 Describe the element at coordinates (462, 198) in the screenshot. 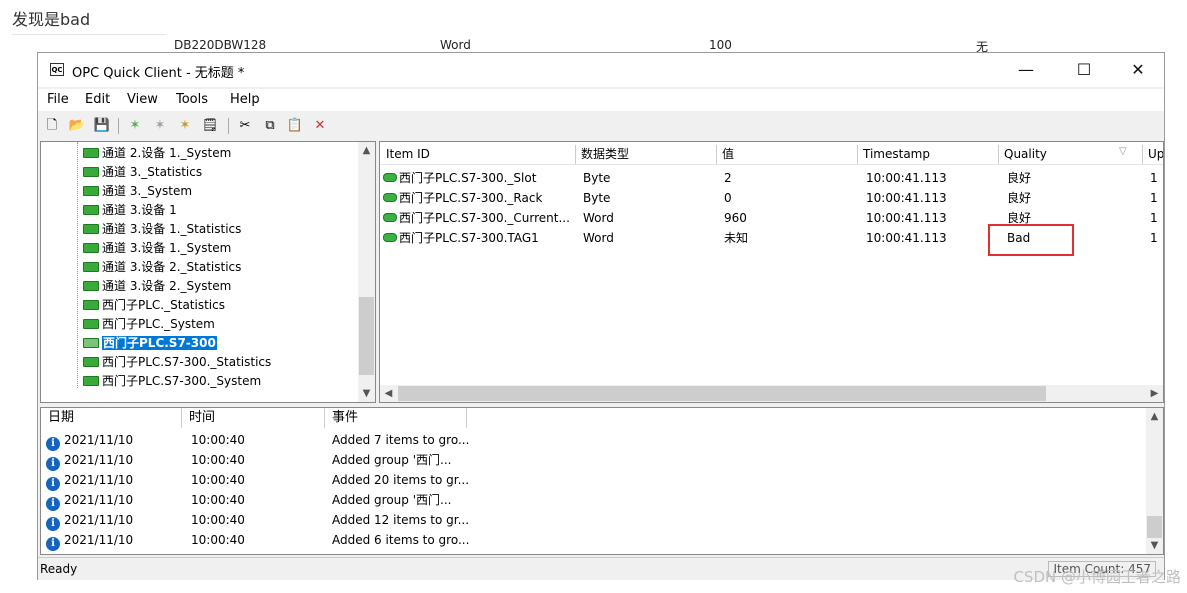

I see `item-id-cell: 西门子PLC.S7-300._Rack` at that location.